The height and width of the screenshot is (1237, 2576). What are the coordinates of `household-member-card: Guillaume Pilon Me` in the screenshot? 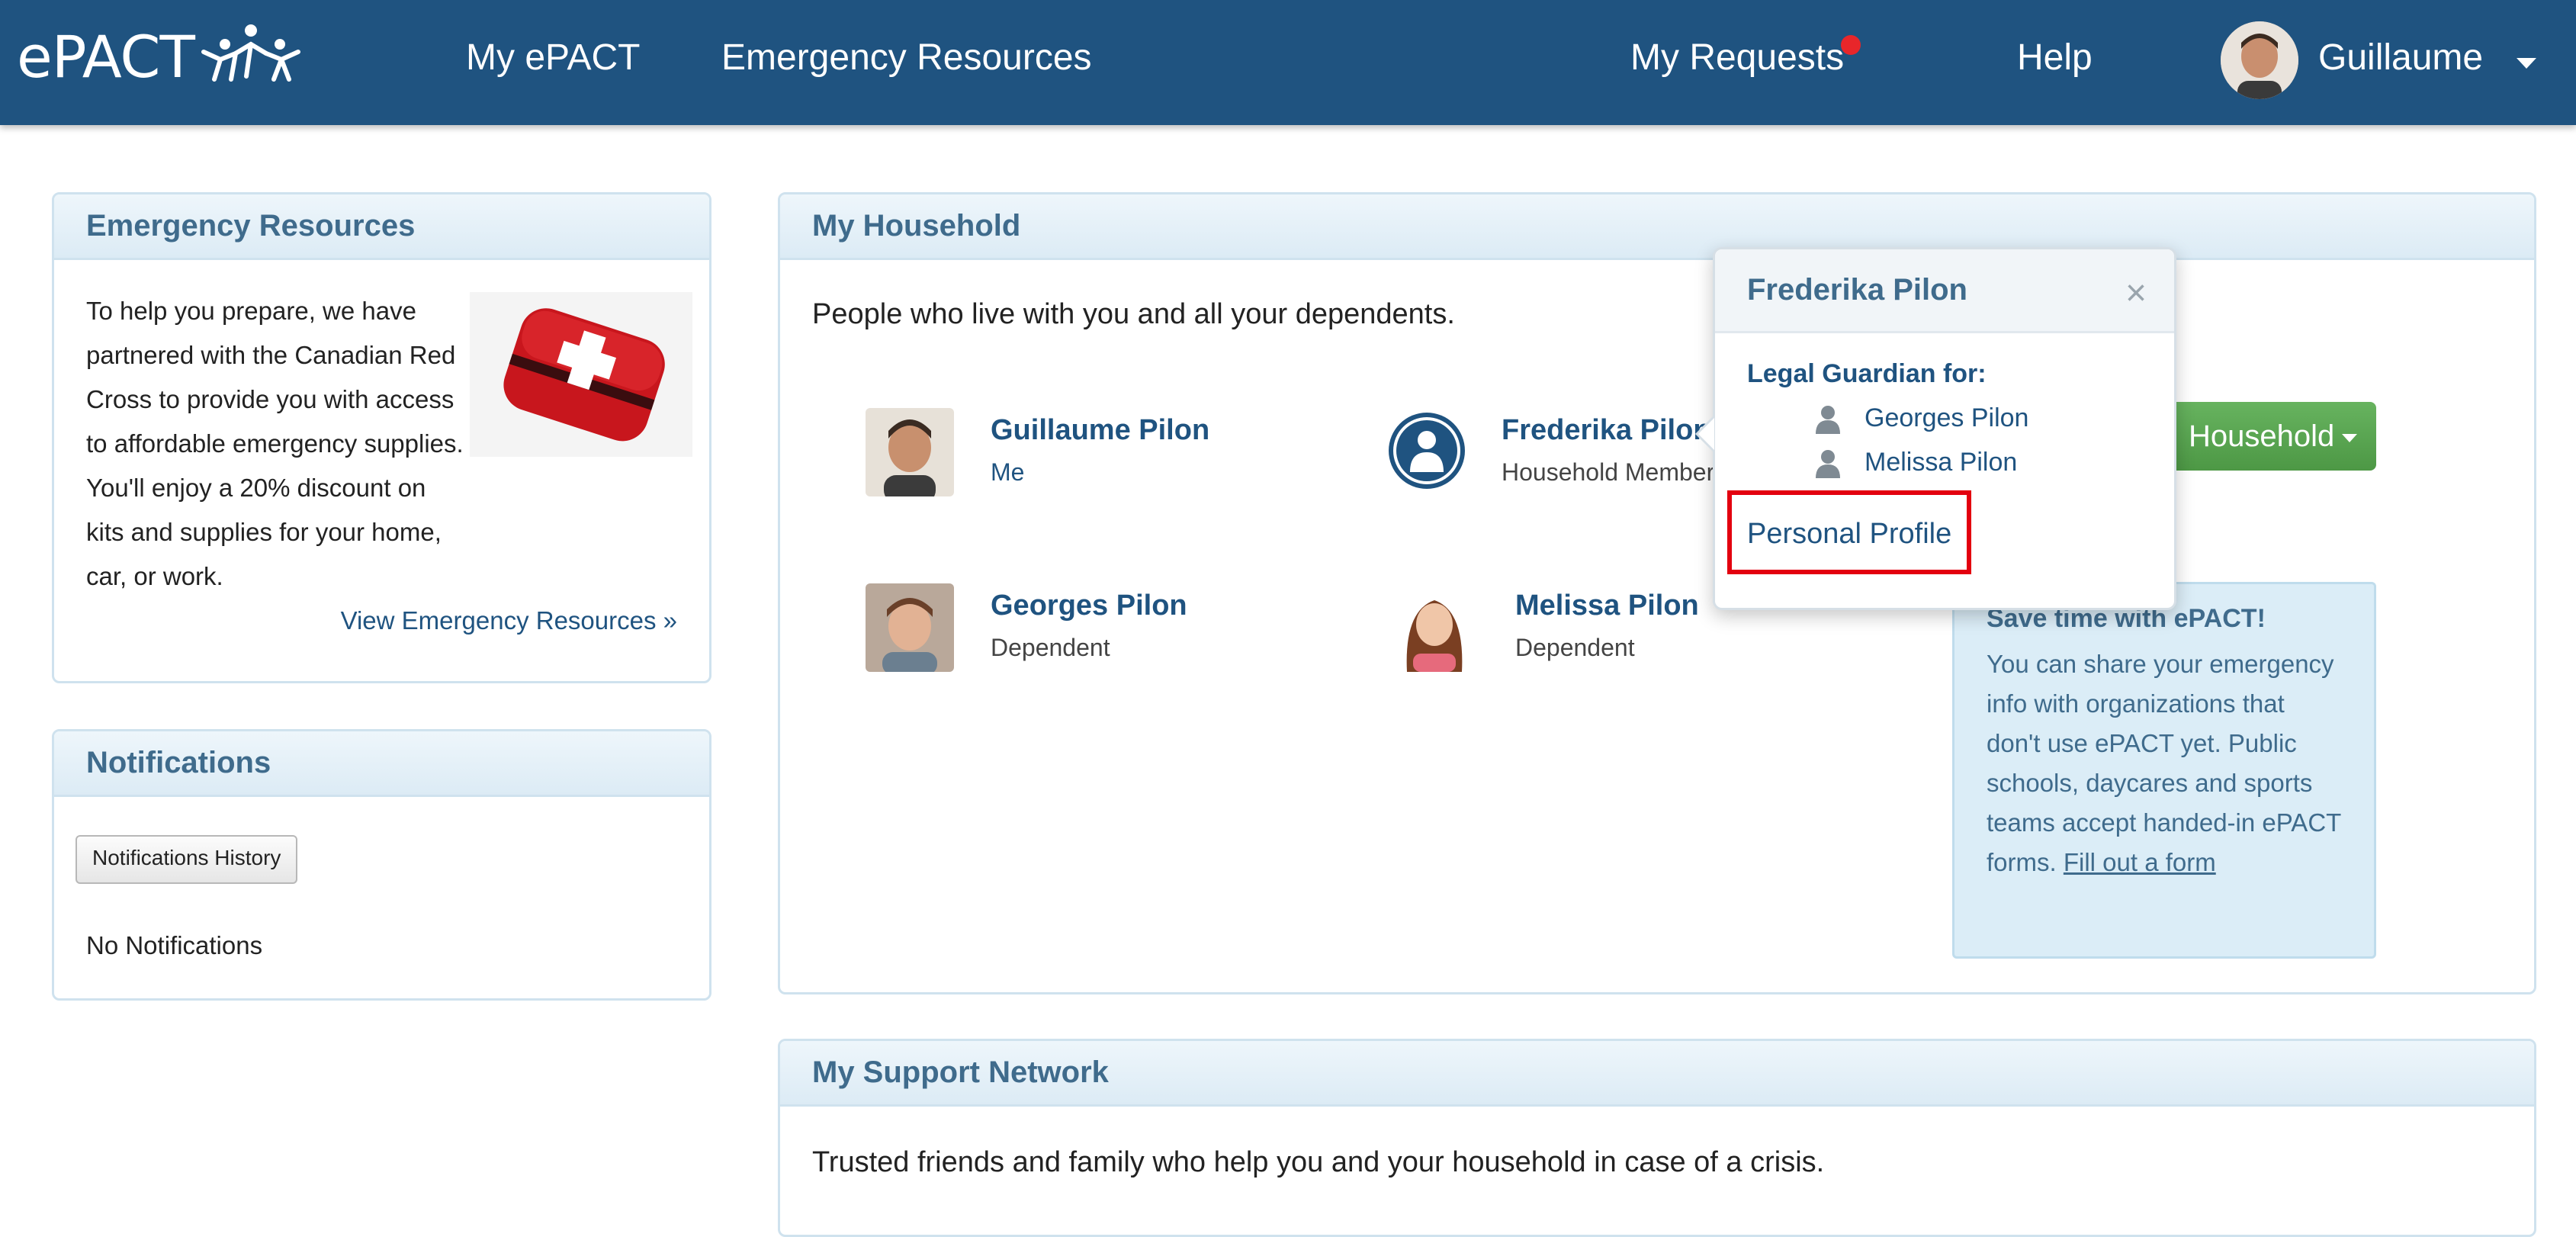 It's located at (1056, 454).